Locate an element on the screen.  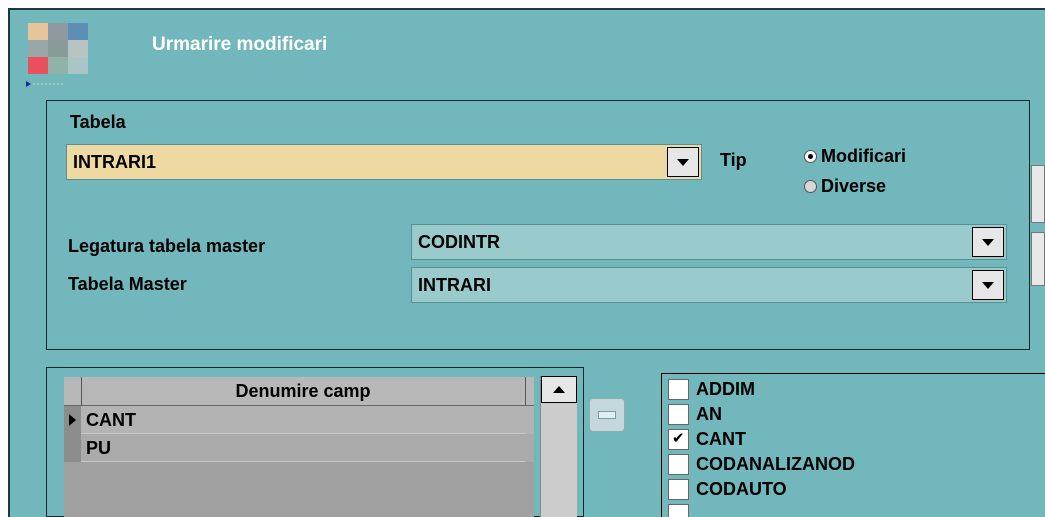
tabela-value: INTRARI1 is located at coordinates (115, 162).